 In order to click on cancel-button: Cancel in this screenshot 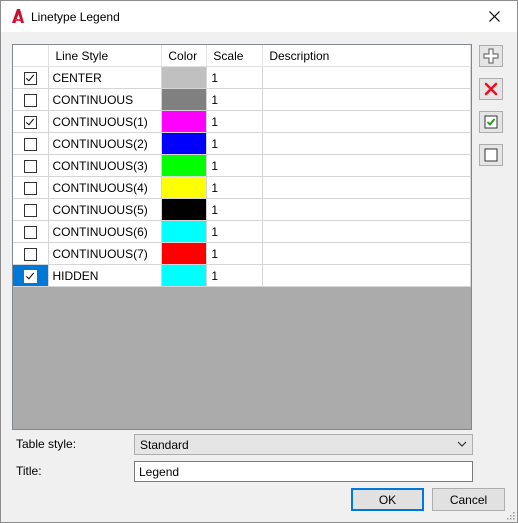, I will do `click(468, 499)`.